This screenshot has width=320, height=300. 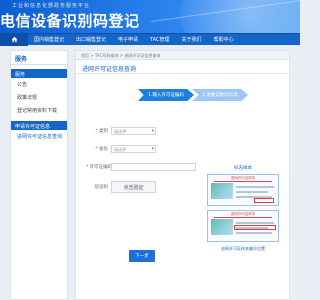 I want to click on nav-item-help: 帮助中心, so click(x=224, y=39).